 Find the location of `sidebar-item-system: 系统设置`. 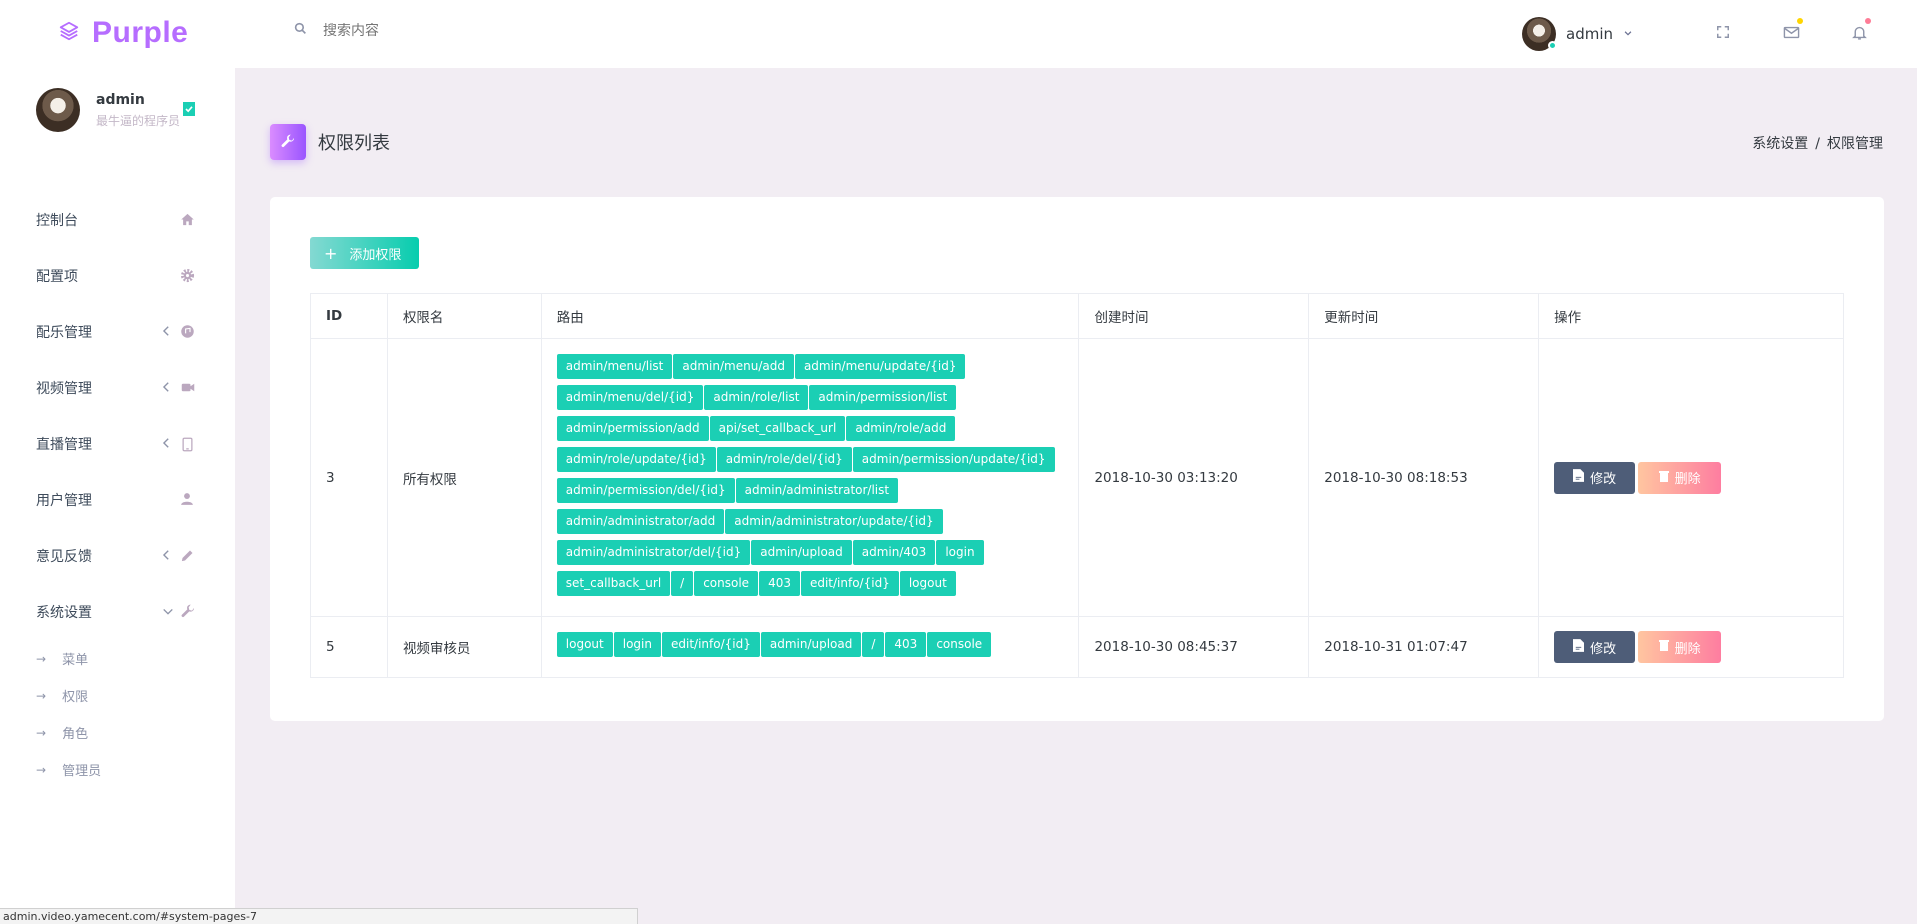

sidebar-item-system: 系统设置 is located at coordinates (117, 612).